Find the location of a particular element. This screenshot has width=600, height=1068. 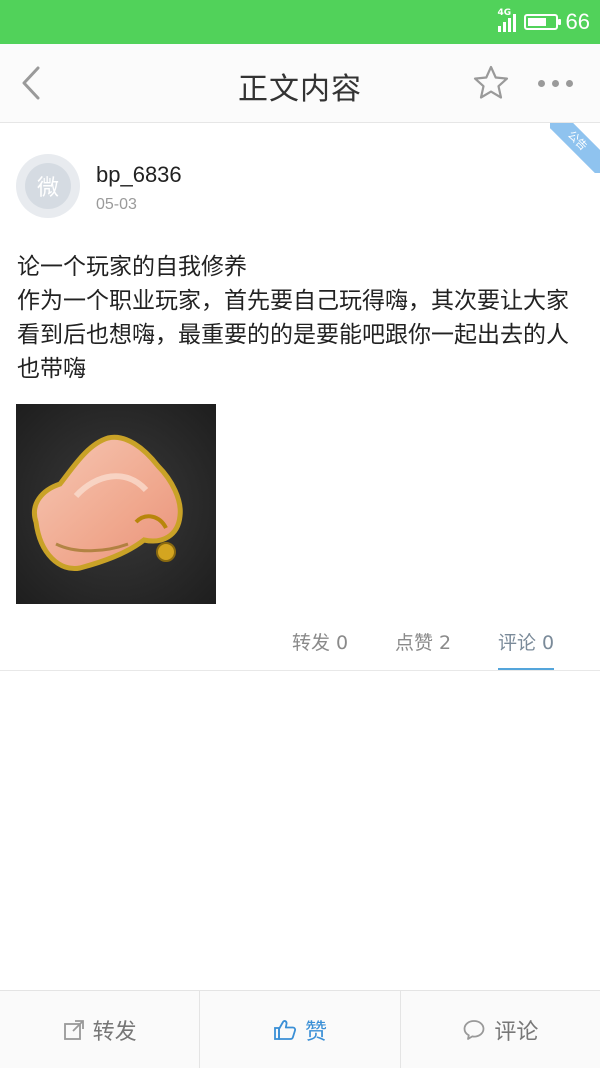

nav-bar: 正文内容 is located at coordinates (300, 83).